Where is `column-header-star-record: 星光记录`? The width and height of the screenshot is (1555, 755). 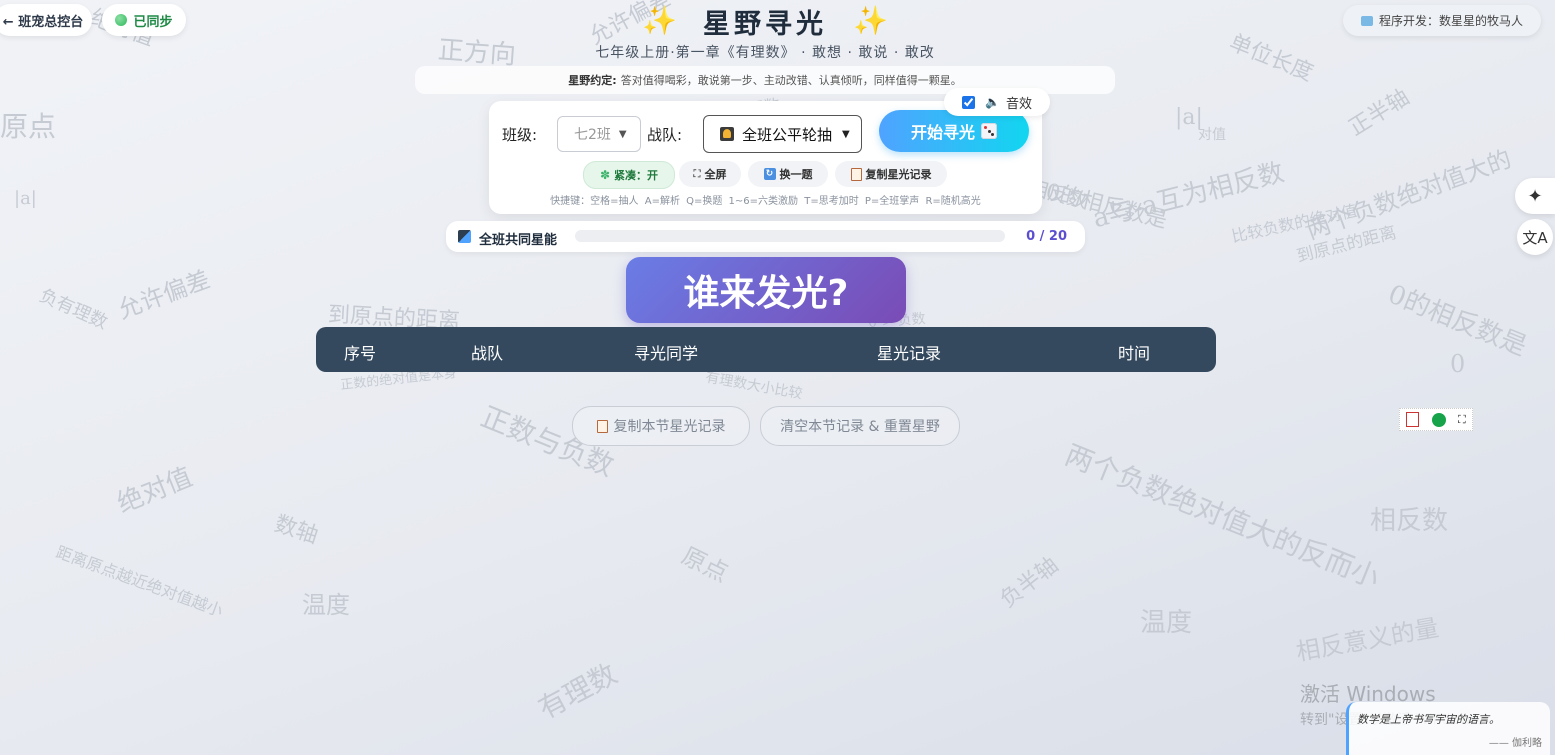
column-header-star-record: 星光记录 is located at coordinates (909, 353).